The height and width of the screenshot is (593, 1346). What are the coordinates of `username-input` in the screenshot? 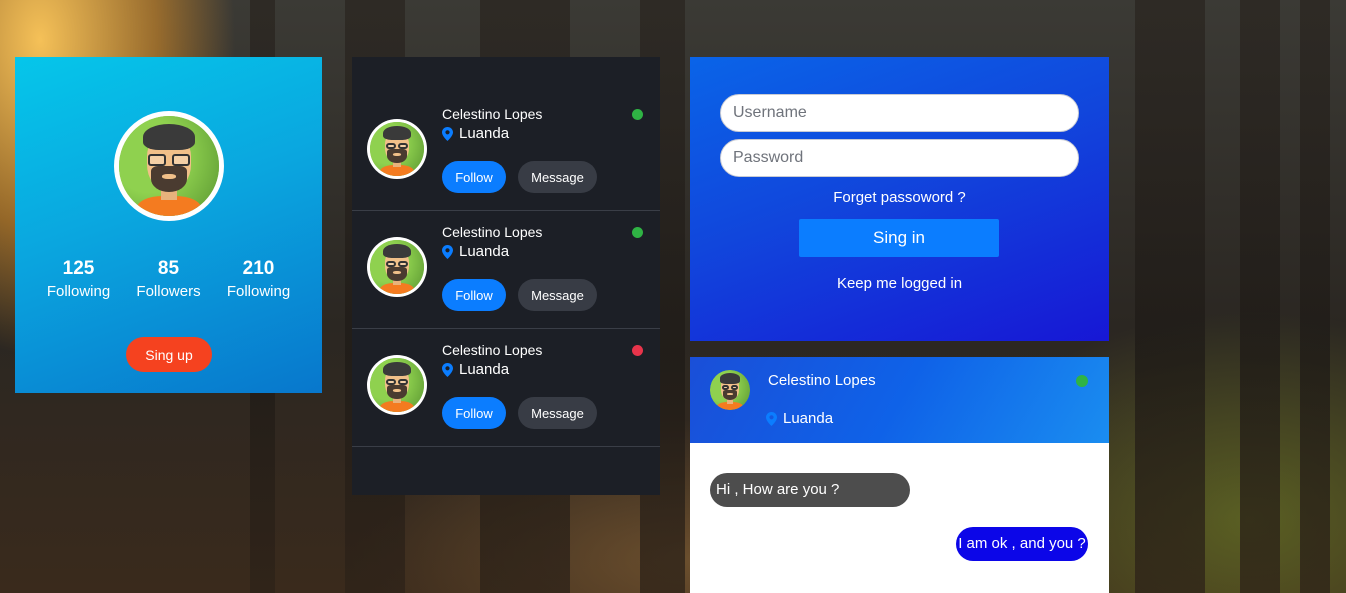 It's located at (899, 113).